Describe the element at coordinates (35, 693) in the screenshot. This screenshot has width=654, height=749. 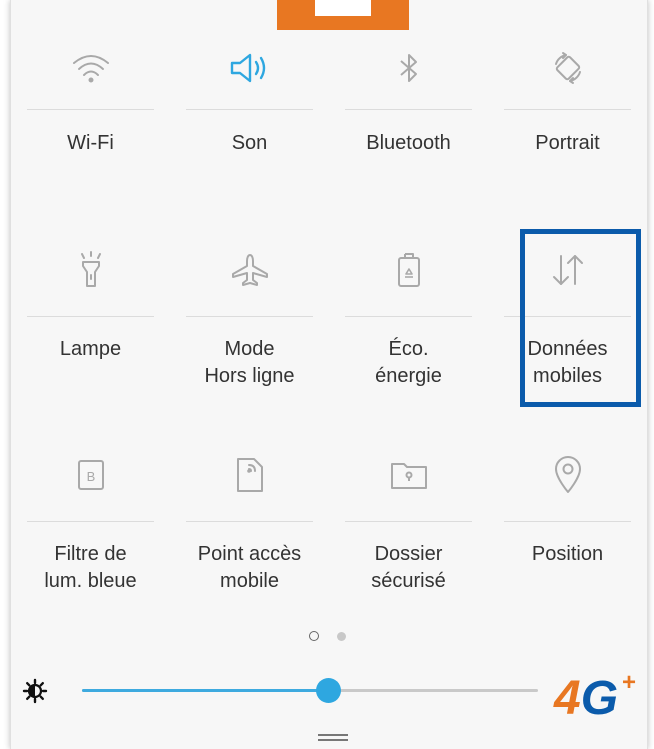
I see `brightness-sun-icon` at that location.